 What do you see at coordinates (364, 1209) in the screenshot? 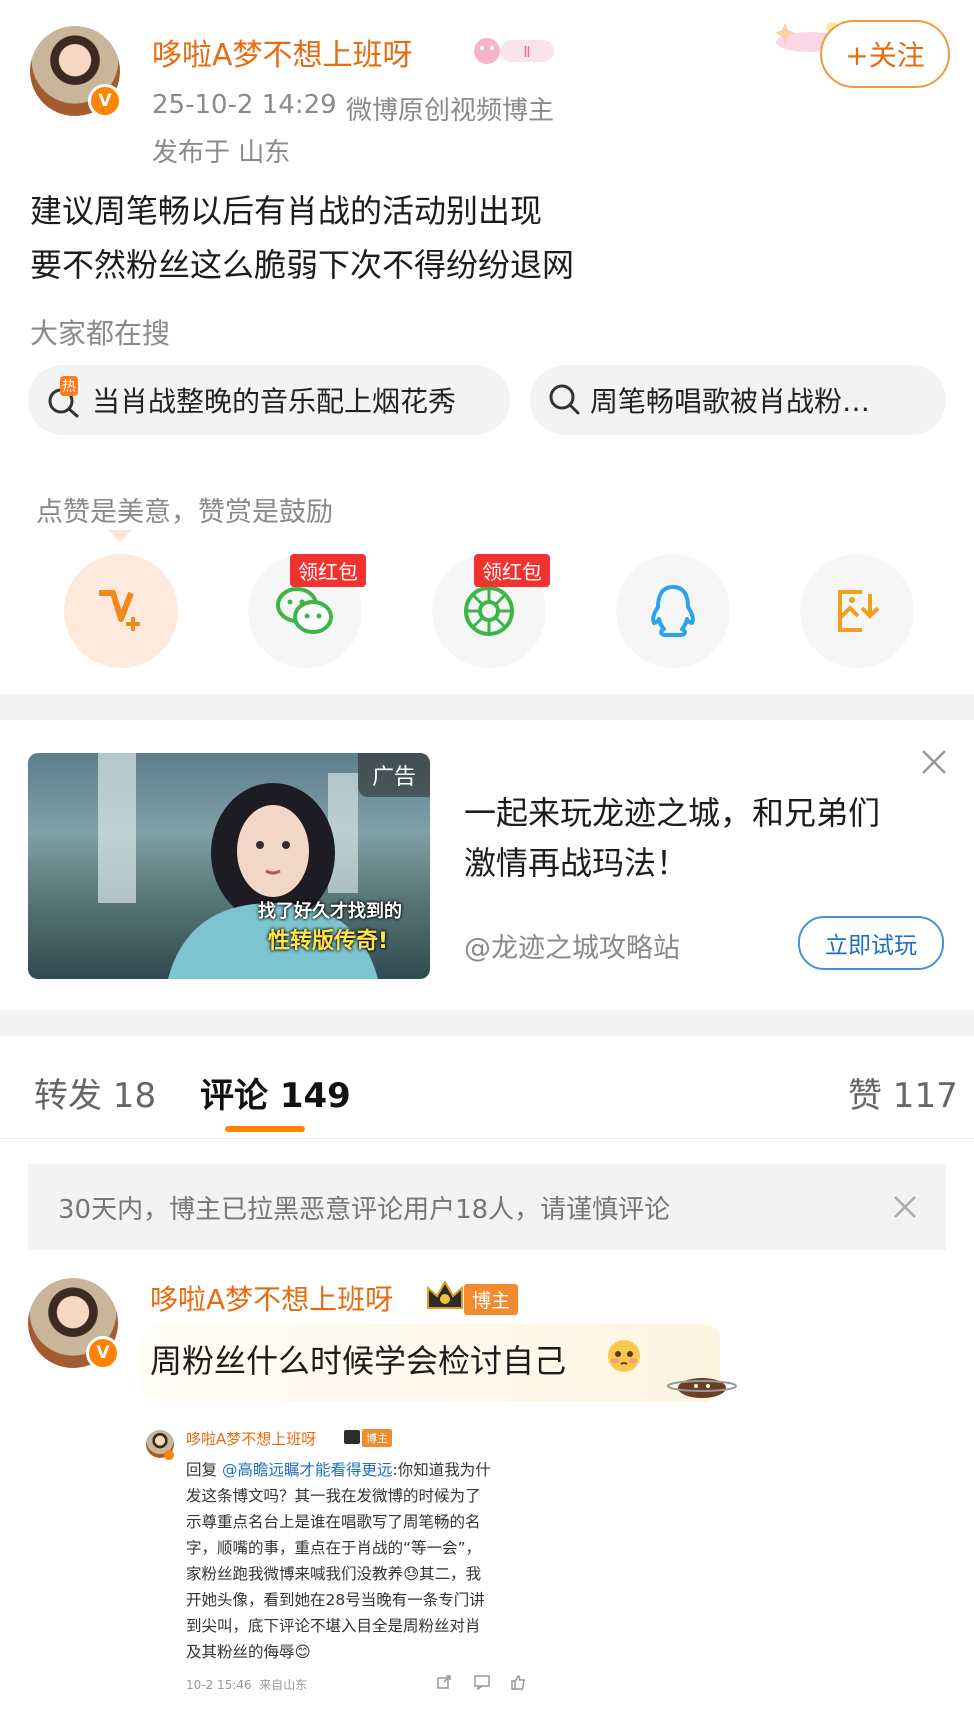
I see `notice-text: 30天内，博主已拉黑恶意评论用户18人，请谨慎评论` at bounding box center [364, 1209].